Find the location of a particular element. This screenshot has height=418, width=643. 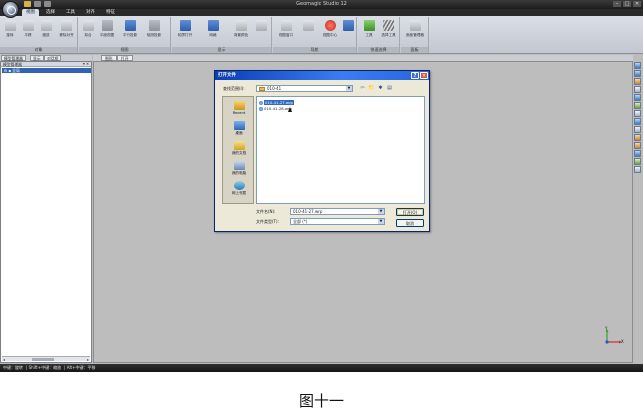

mesh-button: 网格 is located at coordinates (213, 28).